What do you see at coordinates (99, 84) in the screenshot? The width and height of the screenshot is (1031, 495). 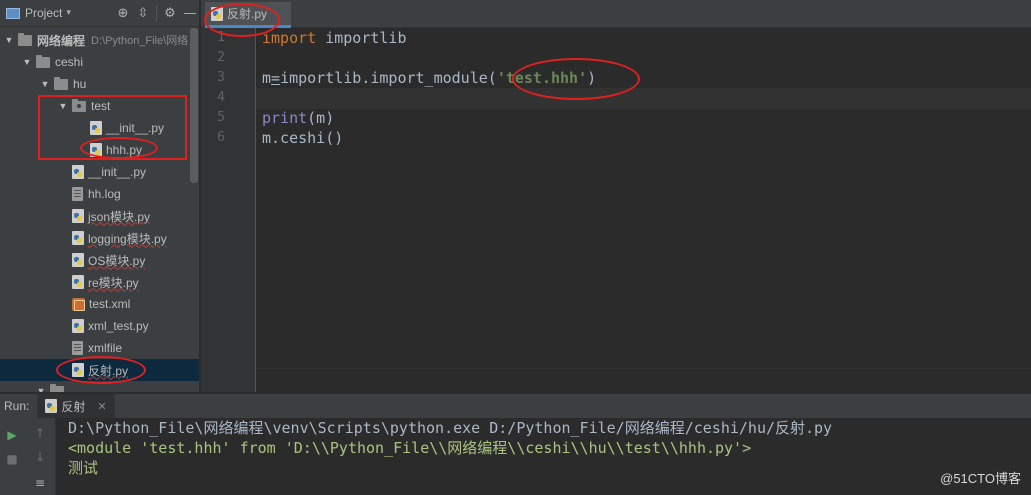 I see `tree-item: ▼ hu` at bounding box center [99, 84].